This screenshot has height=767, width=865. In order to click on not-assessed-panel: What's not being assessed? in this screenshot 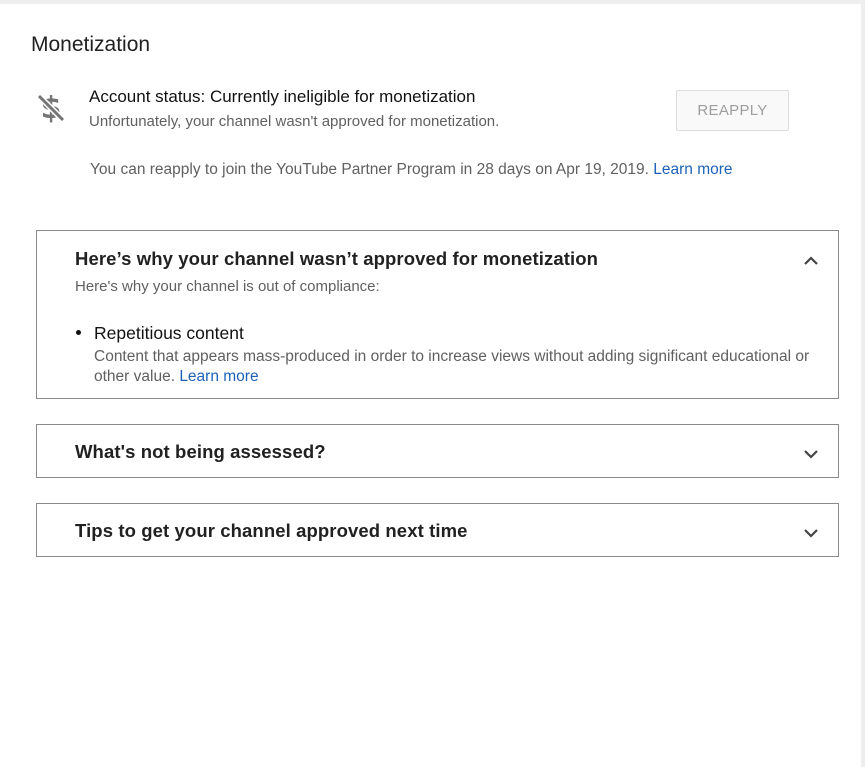, I will do `click(437, 451)`.